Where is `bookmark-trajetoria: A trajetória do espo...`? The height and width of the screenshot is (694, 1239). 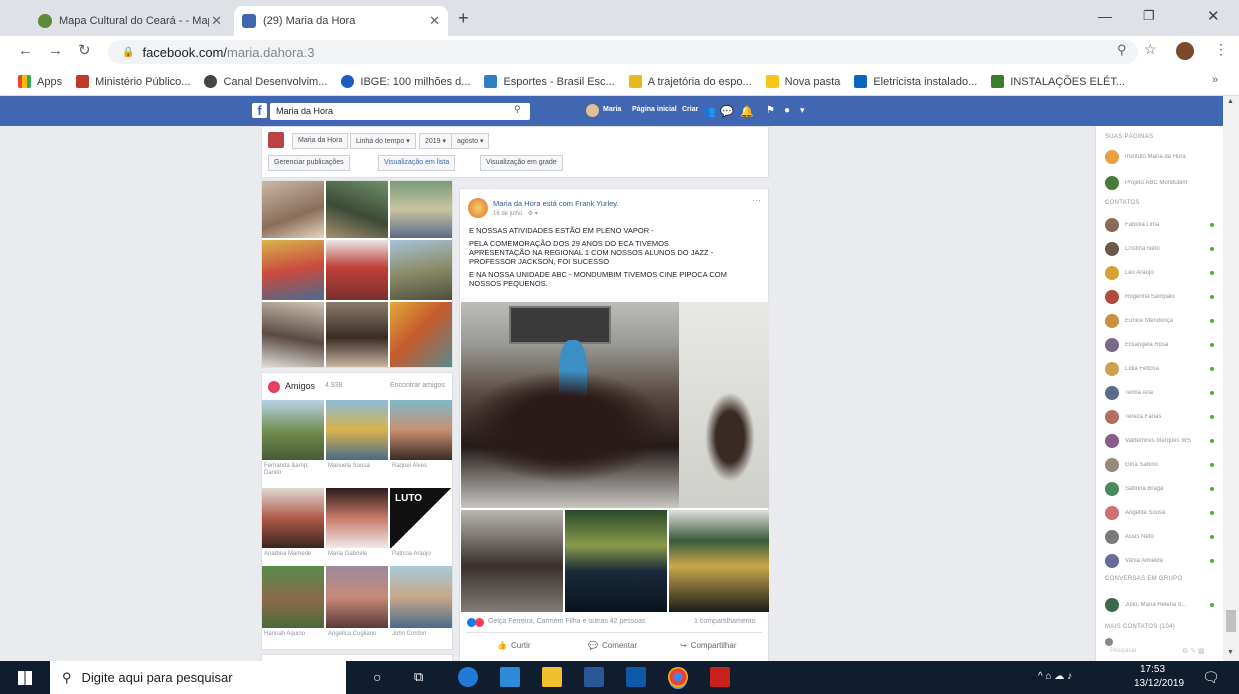 bookmark-trajetoria: A trajetória do espo... is located at coordinates (690, 81).